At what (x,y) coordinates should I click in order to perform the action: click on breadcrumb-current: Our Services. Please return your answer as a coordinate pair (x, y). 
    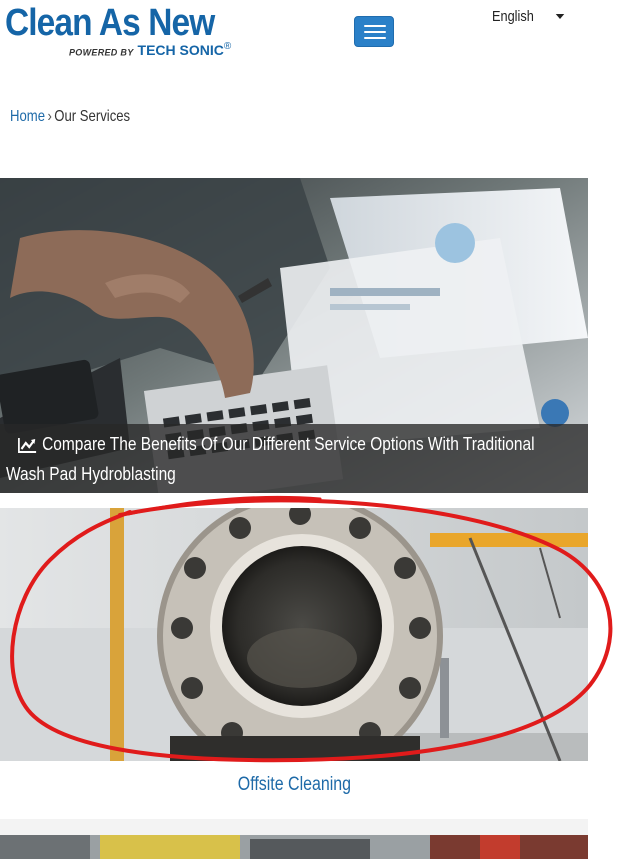
    Looking at the image, I should click on (92, 116).